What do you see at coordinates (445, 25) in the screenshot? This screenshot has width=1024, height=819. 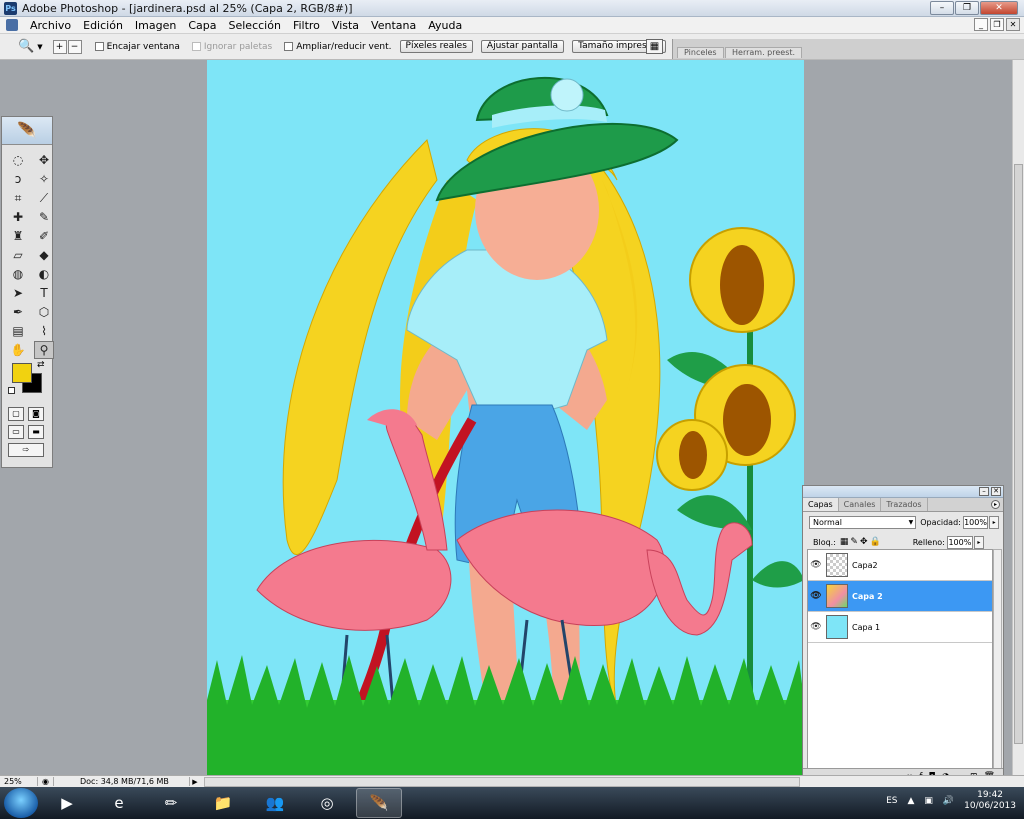 I see `menu-ayuda: Ayuda` at bounding box center [445, 25].